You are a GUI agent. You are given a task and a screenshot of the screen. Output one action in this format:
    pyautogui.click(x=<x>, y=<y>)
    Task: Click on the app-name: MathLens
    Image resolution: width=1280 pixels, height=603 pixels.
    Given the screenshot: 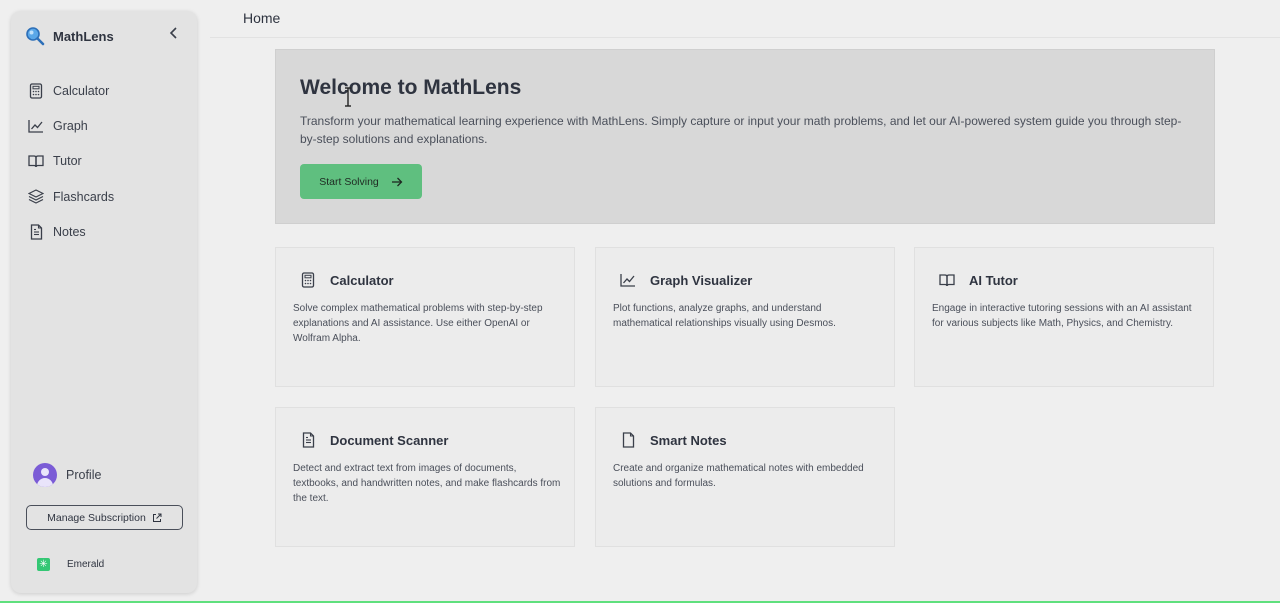 What is the action you would take?
    pyautogui.click(x=83, y=36)
    